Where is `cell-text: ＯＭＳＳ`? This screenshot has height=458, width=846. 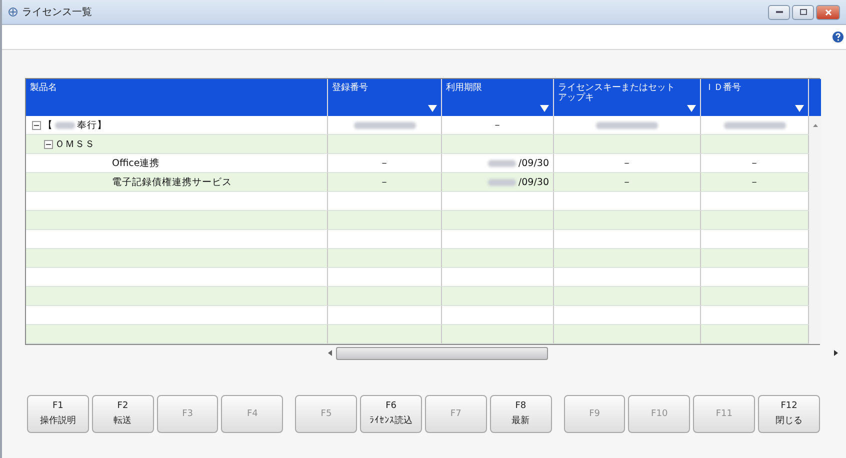 cell-text: ＯＭＳＳ is located at coordinates (75, 144).